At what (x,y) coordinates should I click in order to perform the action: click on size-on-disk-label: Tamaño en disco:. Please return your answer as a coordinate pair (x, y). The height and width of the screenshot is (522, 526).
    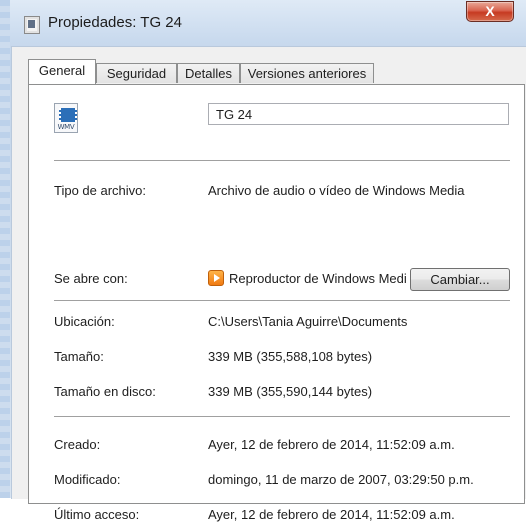
    Looking at the image, I should click on (105, 391).